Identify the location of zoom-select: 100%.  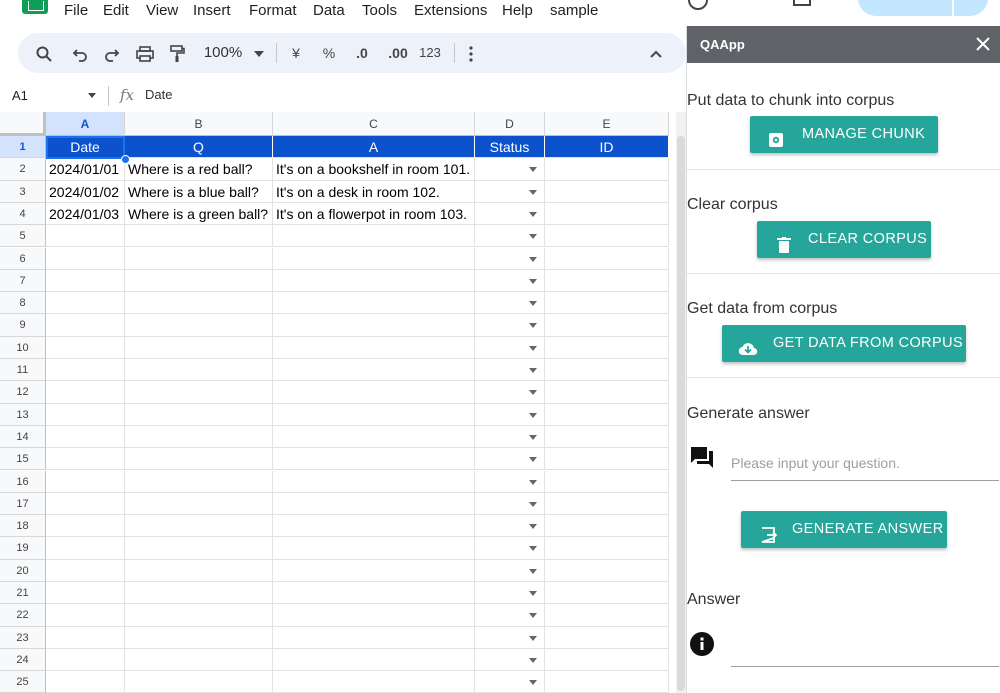
(223, 53).